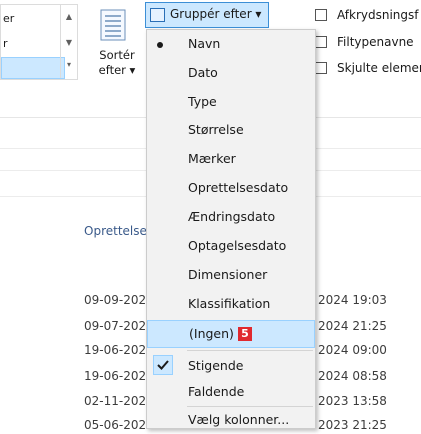 This screenshot has height=434, width=421. What do you see at coordinates (378, 15) in the screenshot?
I see `item-checkboxes-label: Afkrydsningsf` at bounding box center [378, 15].